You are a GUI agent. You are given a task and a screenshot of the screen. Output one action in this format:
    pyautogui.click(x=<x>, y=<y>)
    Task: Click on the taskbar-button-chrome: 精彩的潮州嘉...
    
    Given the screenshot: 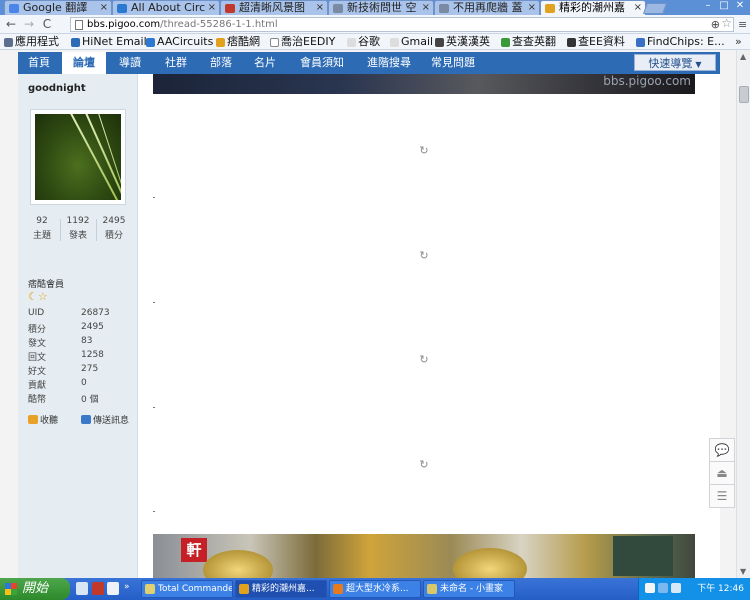 What is the action you would take?
    pyautogui.click(x=281, y=589)
    